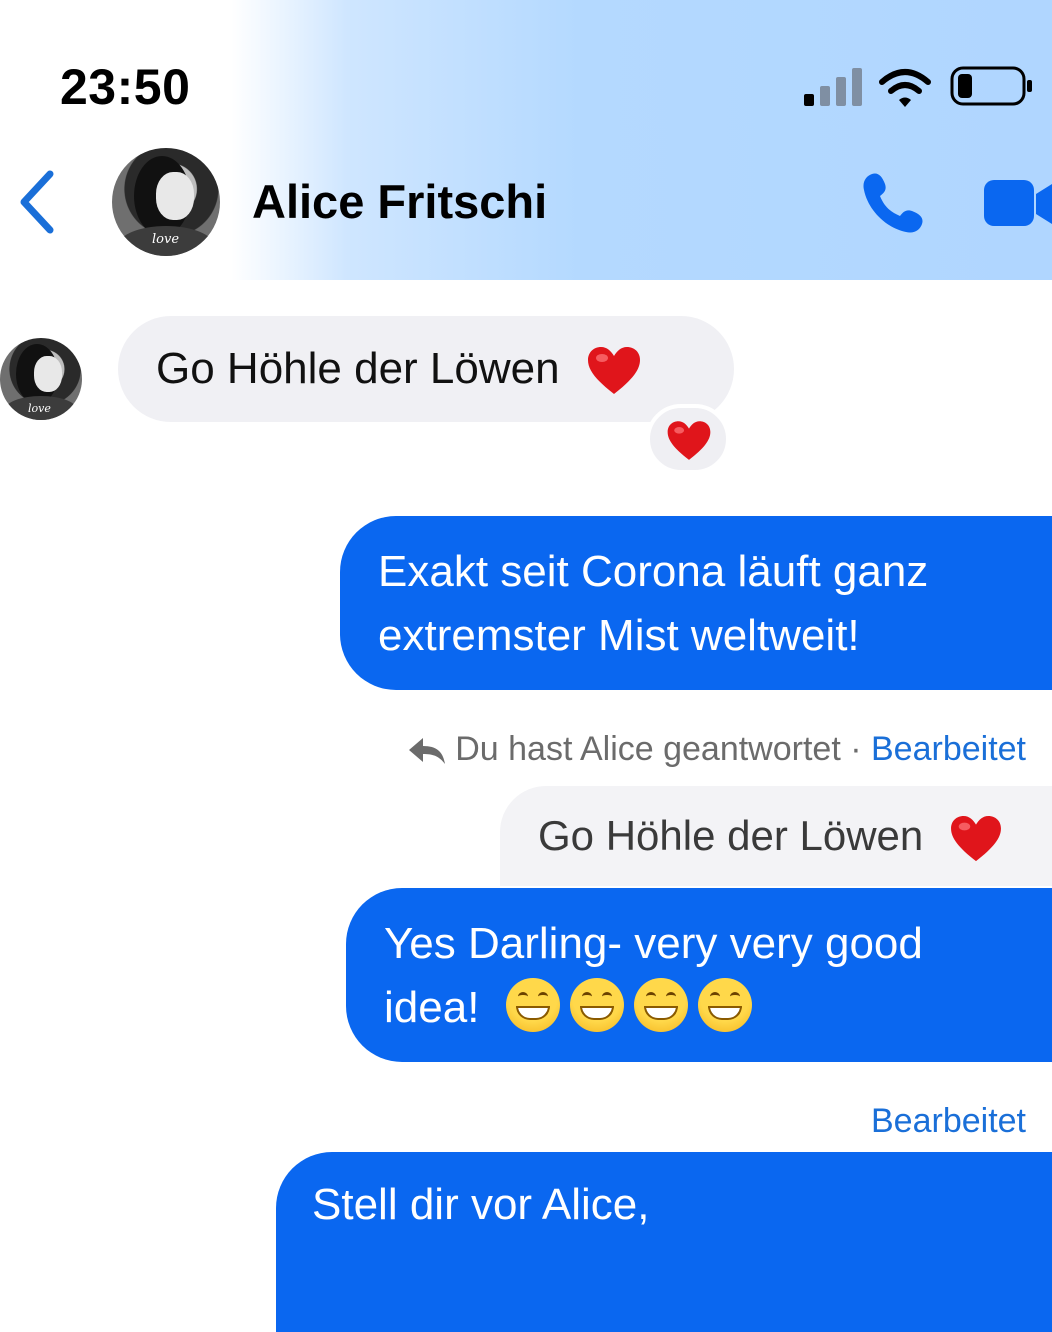  What do you see at coordinates (358, 368) in the screenshot?
I see `incoming-message-text: Go Höhle der Löwen` at bounding box center [358, 368].